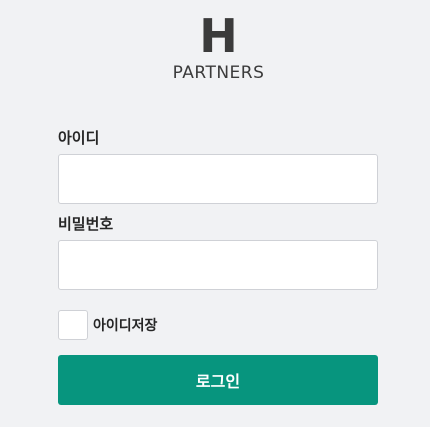 This screenshot has height=427, width=430. Describe the element at coordinates (218, 36) in the screenshot. I see `logo-mark: H` at that location.